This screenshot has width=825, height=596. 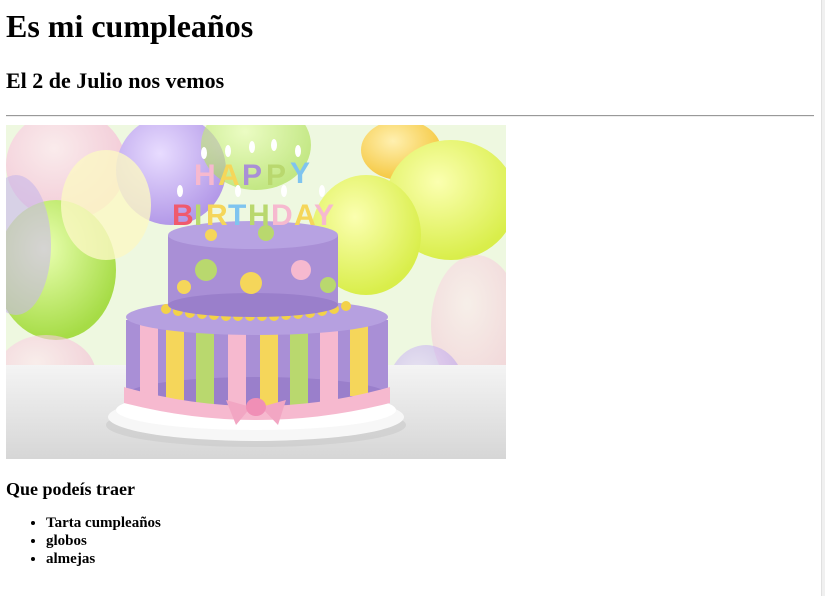 I want to click on bring-list: Tarta cumpleaños globos almejas, so click(x=410, y=541).